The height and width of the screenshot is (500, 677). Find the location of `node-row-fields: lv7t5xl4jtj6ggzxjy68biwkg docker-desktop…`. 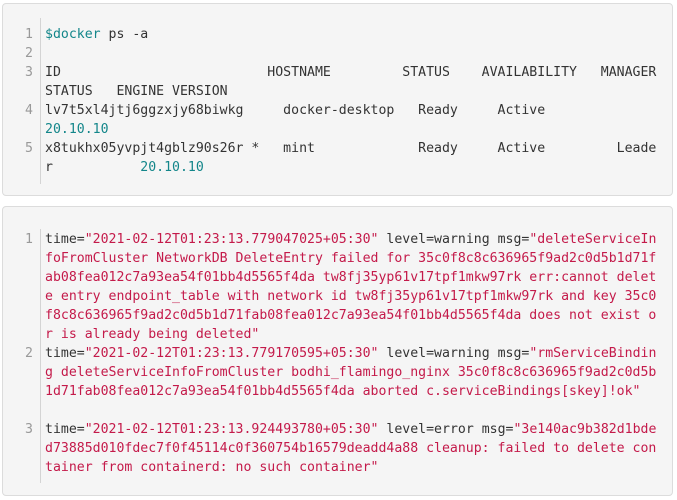

node-row-fields: lv7t5xl4jtj6ggzxjy68biwkg docker-desktop… is located at coordinates (295, 110).